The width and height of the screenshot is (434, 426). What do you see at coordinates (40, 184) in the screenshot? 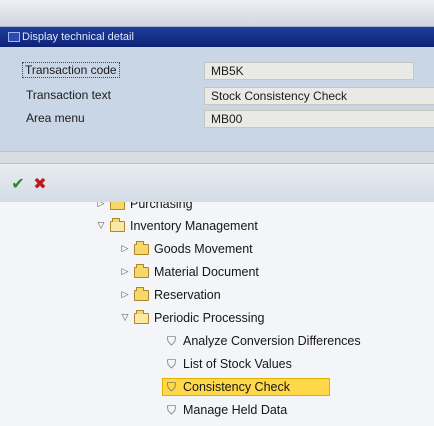
I see `x-icon: ✖` at bounding box center [40, 184].